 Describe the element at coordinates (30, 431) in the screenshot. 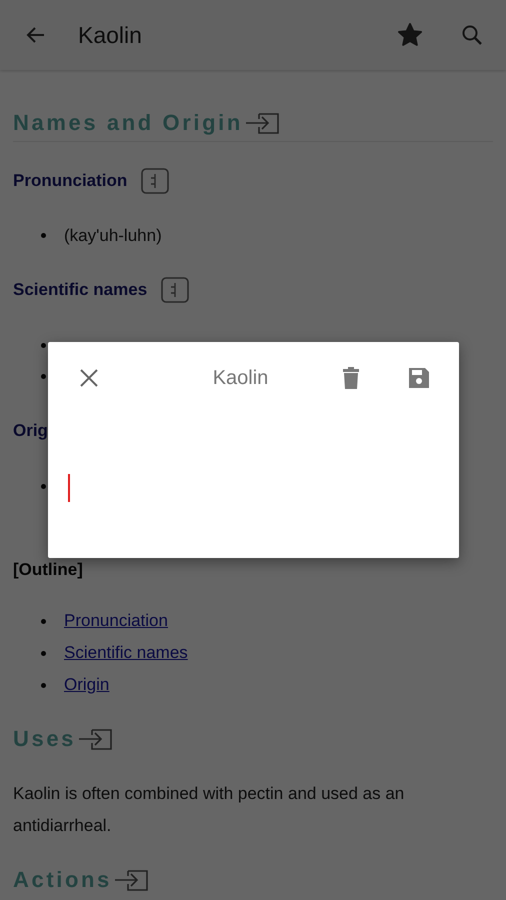

I see `subheading: Orig` at that location.